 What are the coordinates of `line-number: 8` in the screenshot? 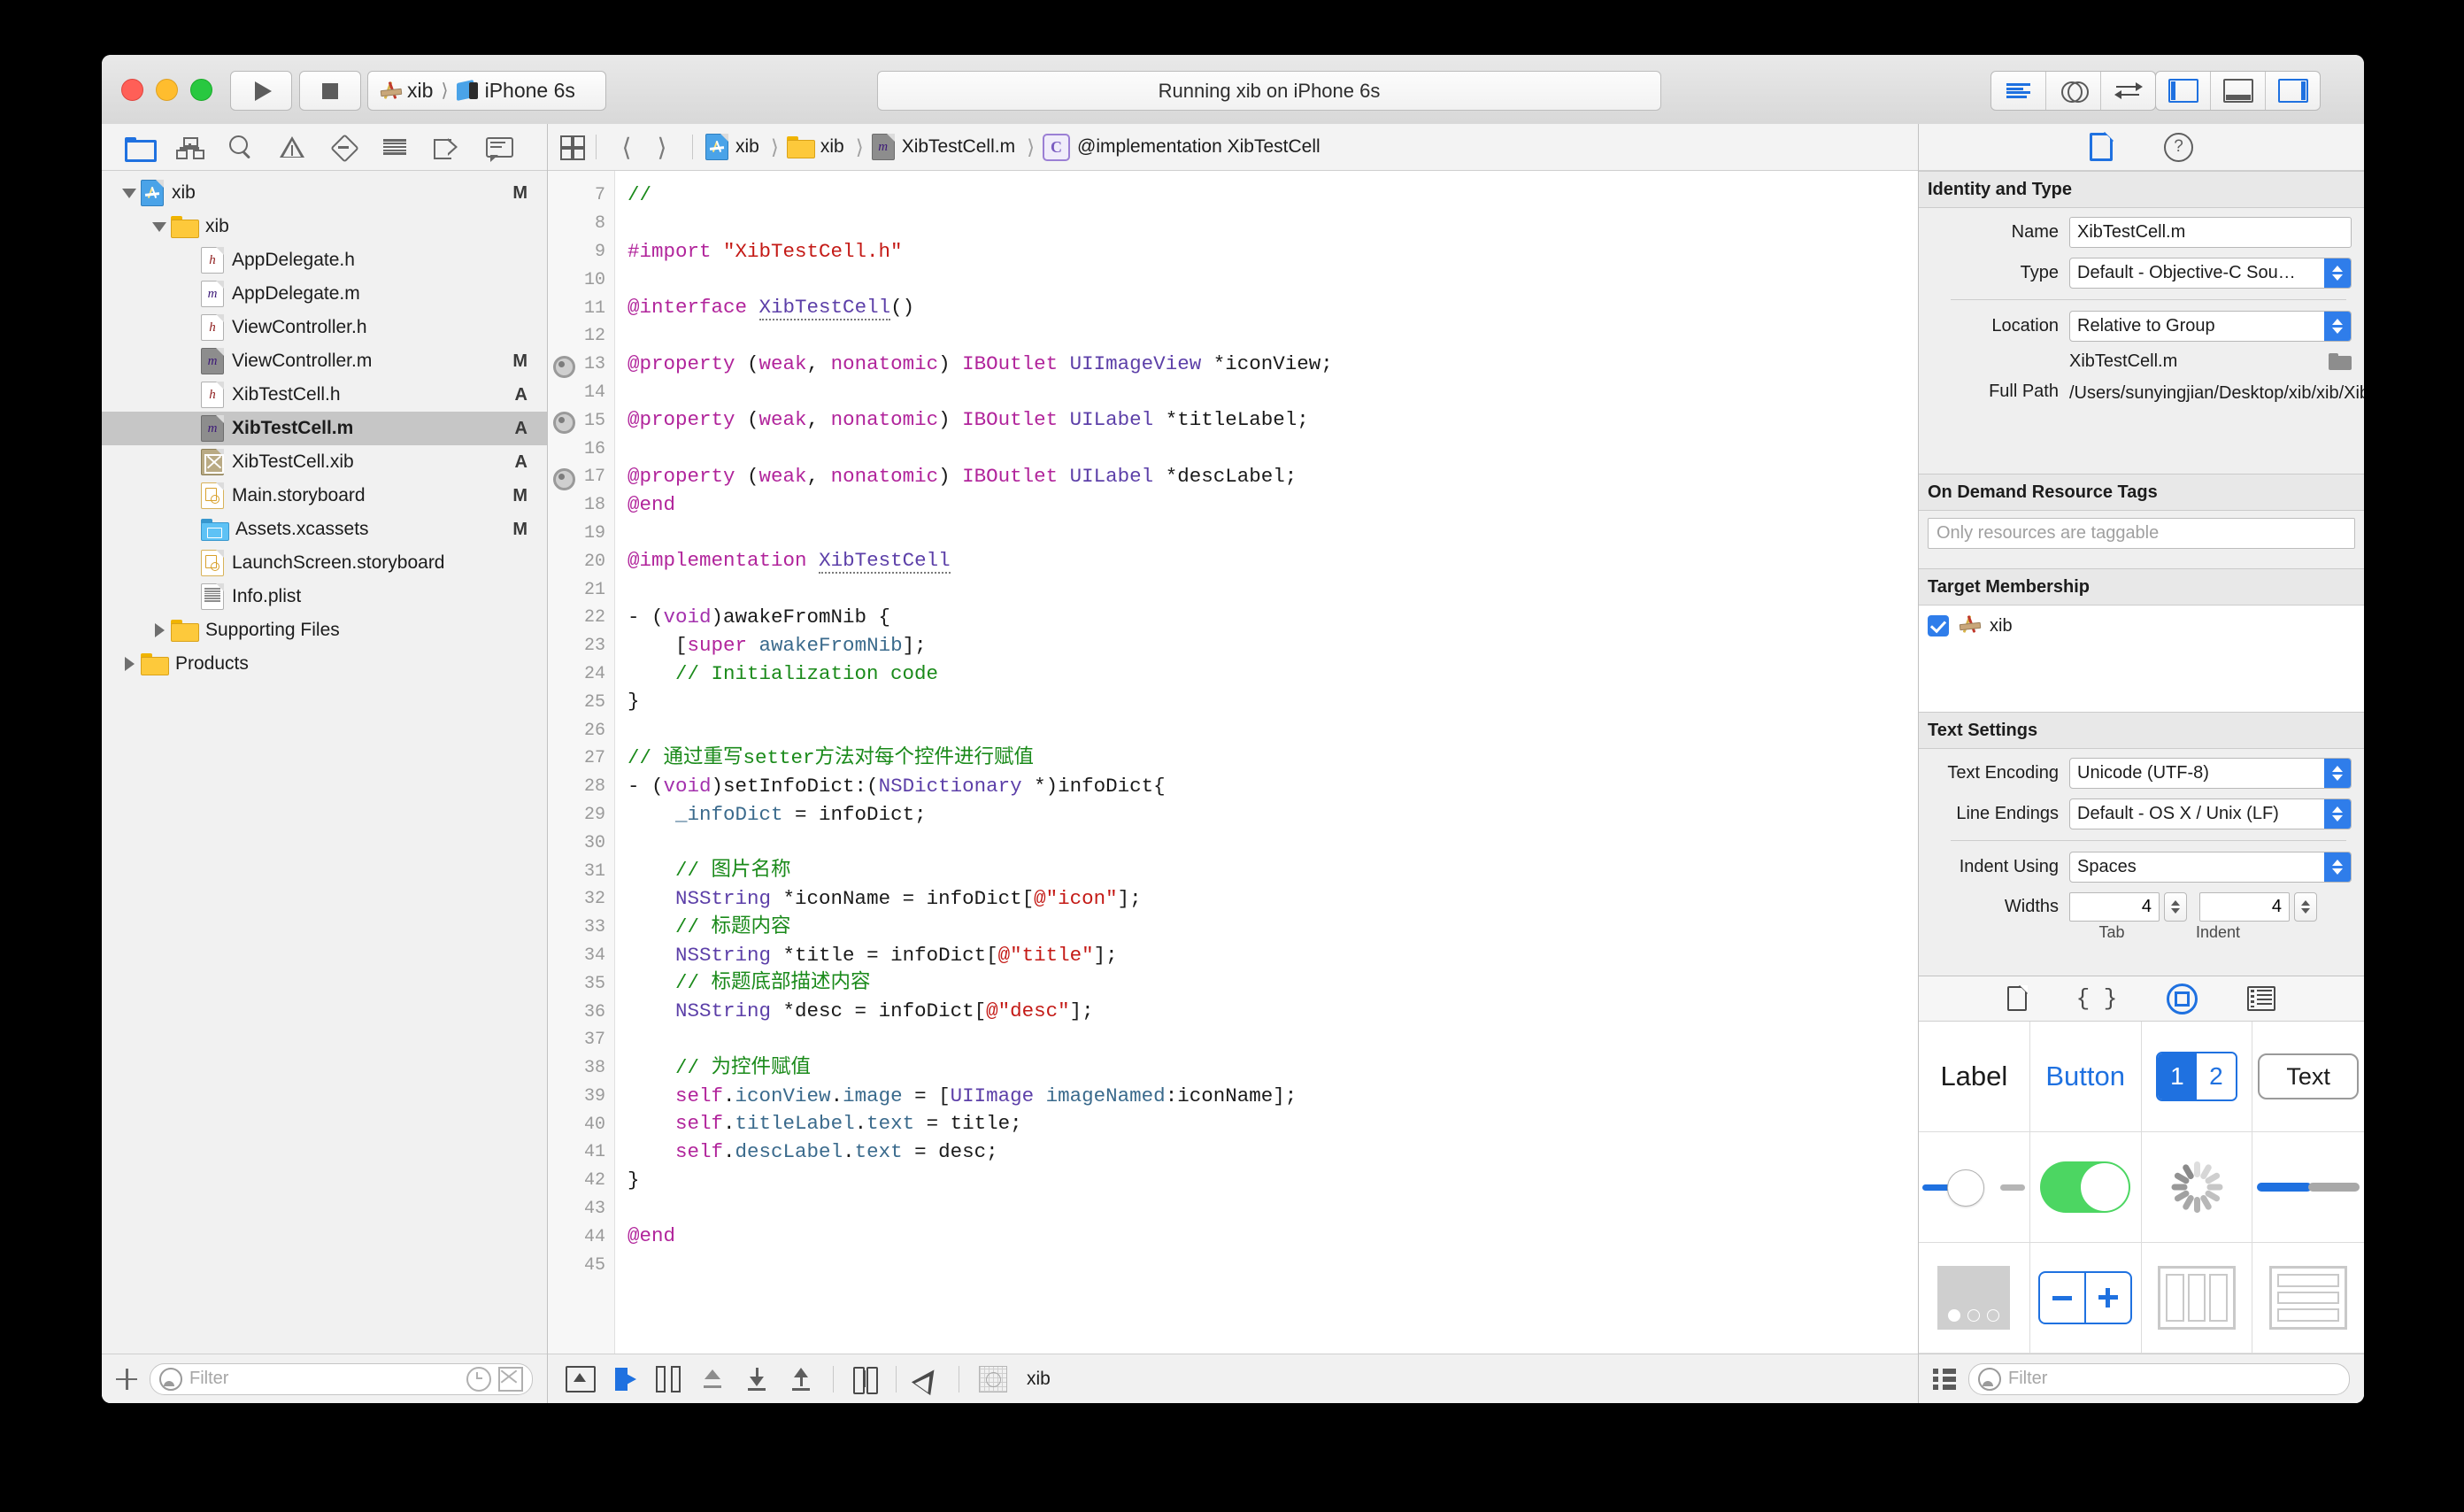 It's located at (581, 224).